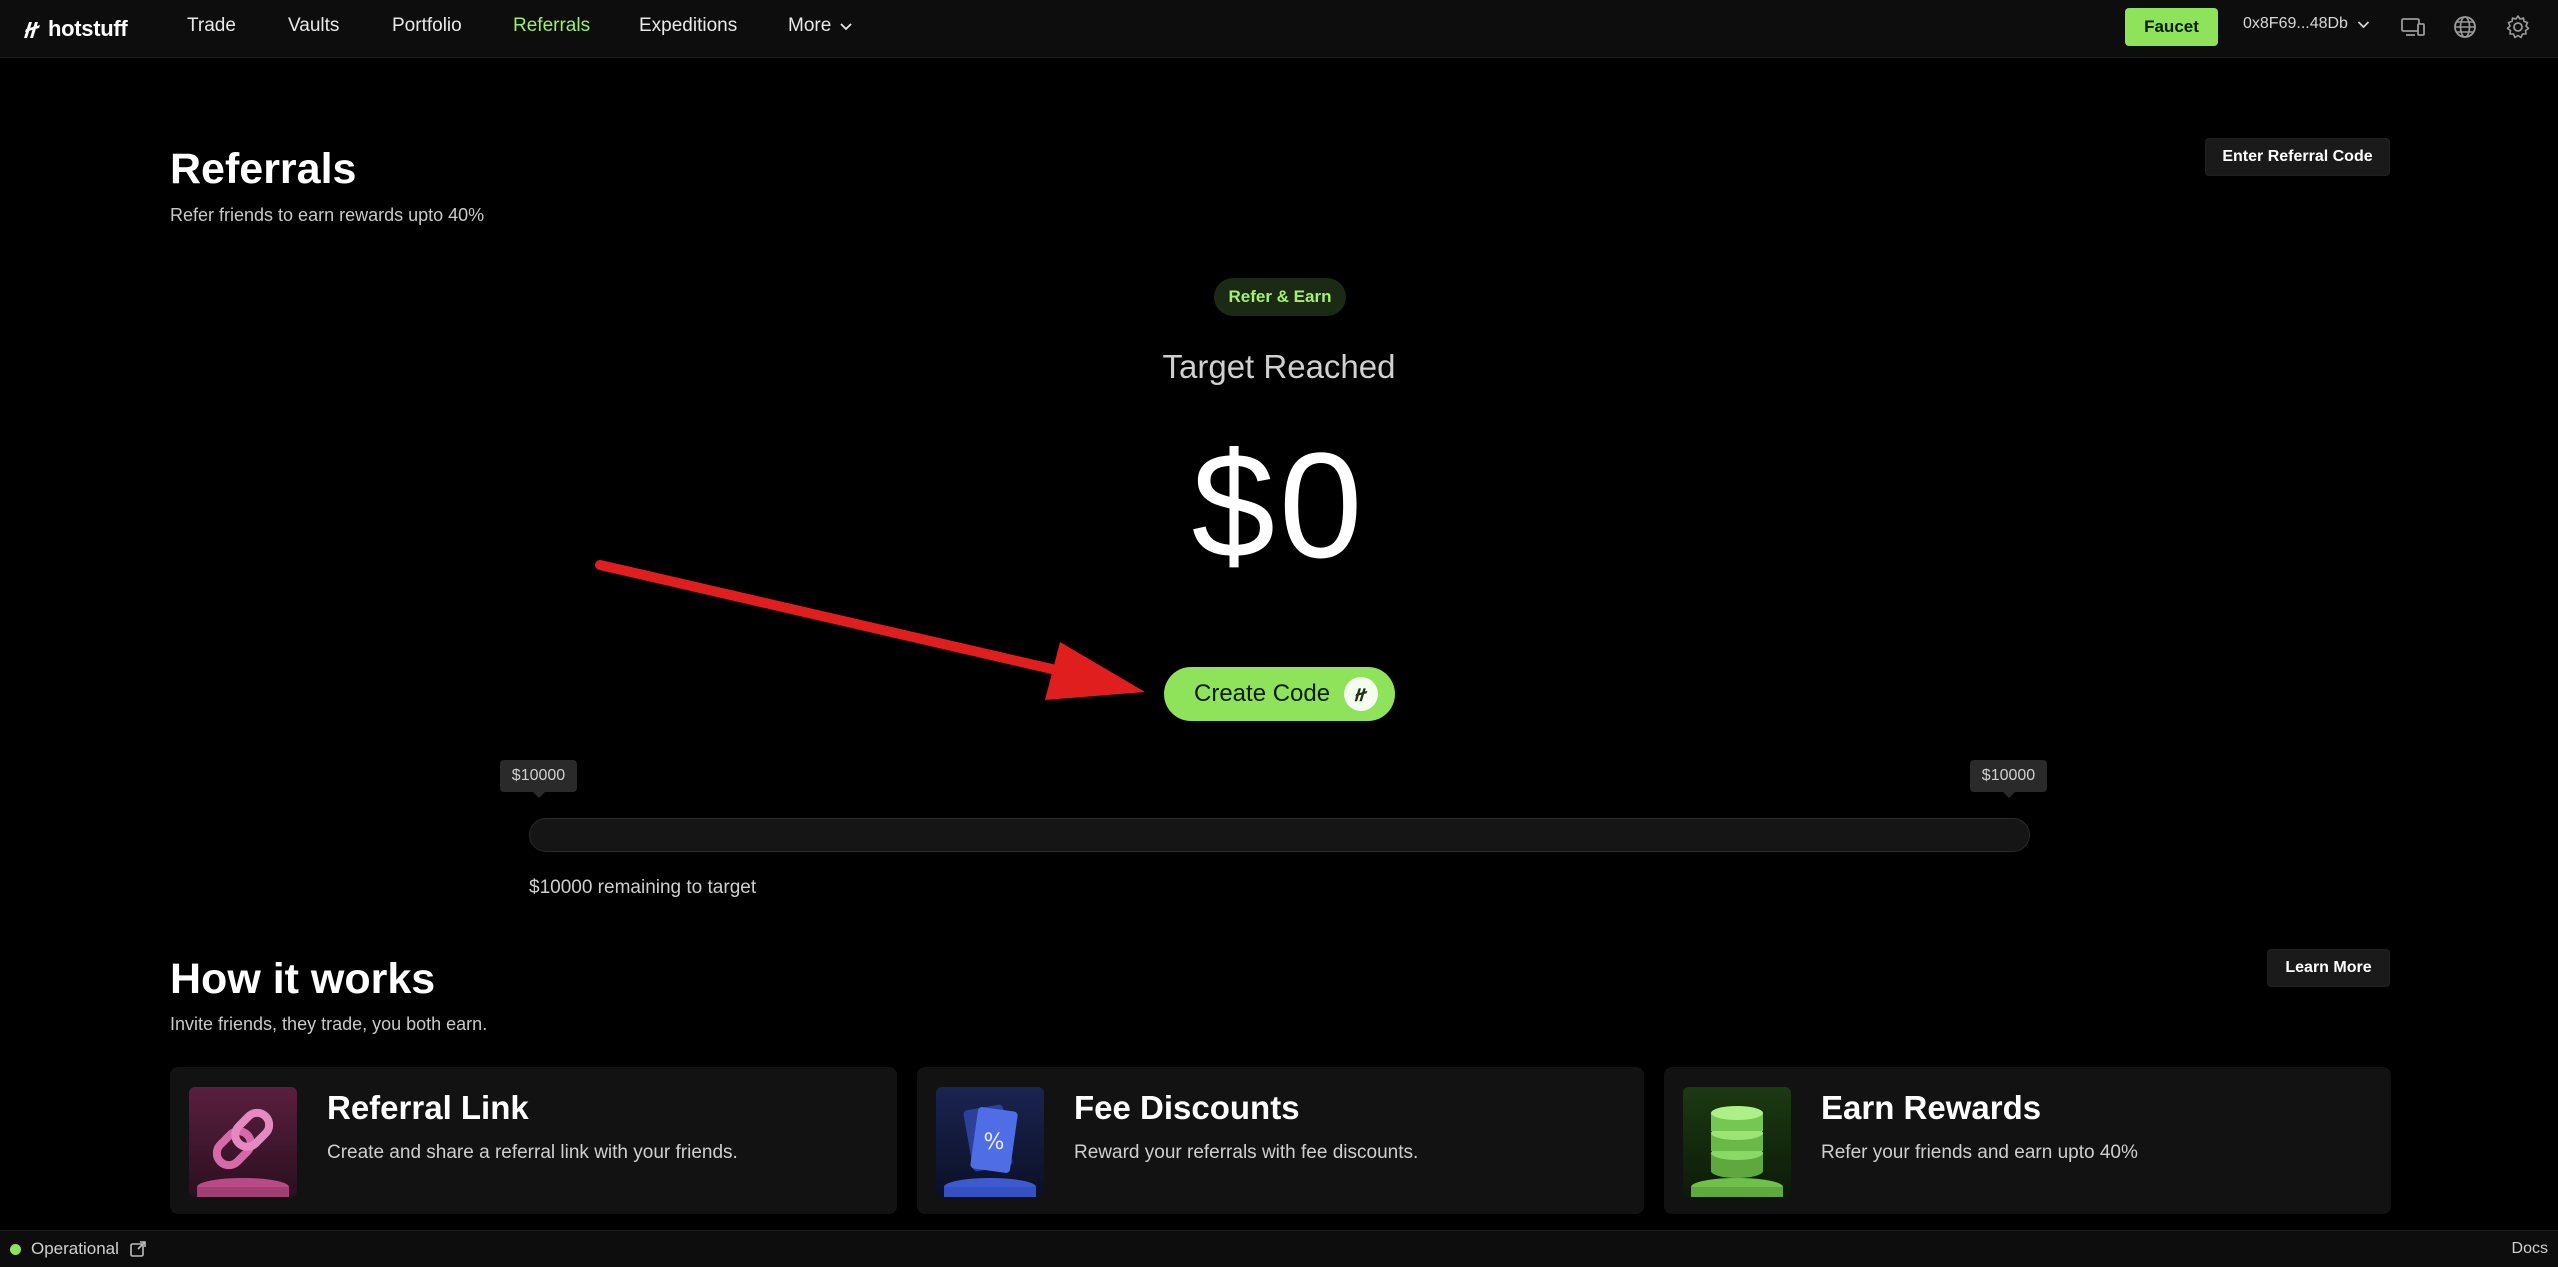 The width and height of the screenshot is (2558, 1267). I want to click on logo-text: hotstuff, so click(88, 28).